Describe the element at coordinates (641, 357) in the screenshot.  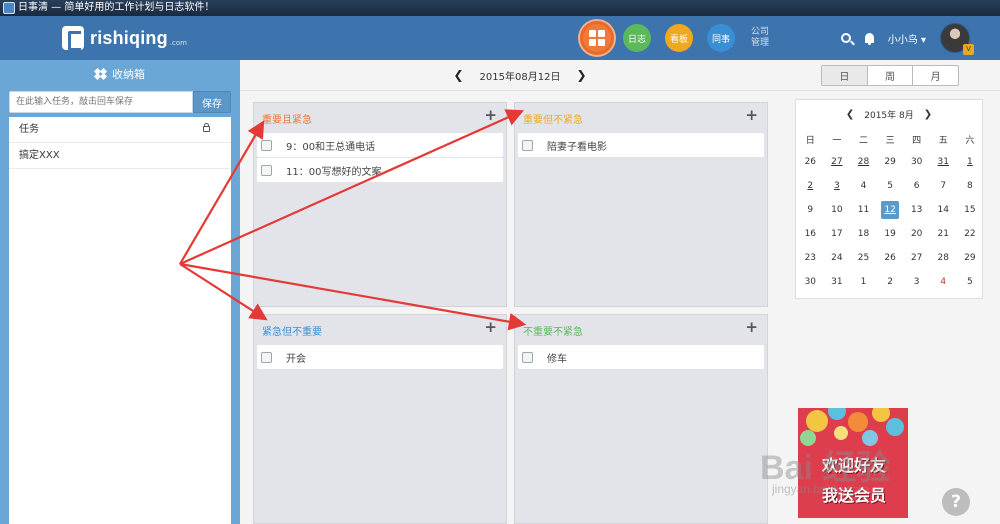
I see `task-row: 修车` at that location.